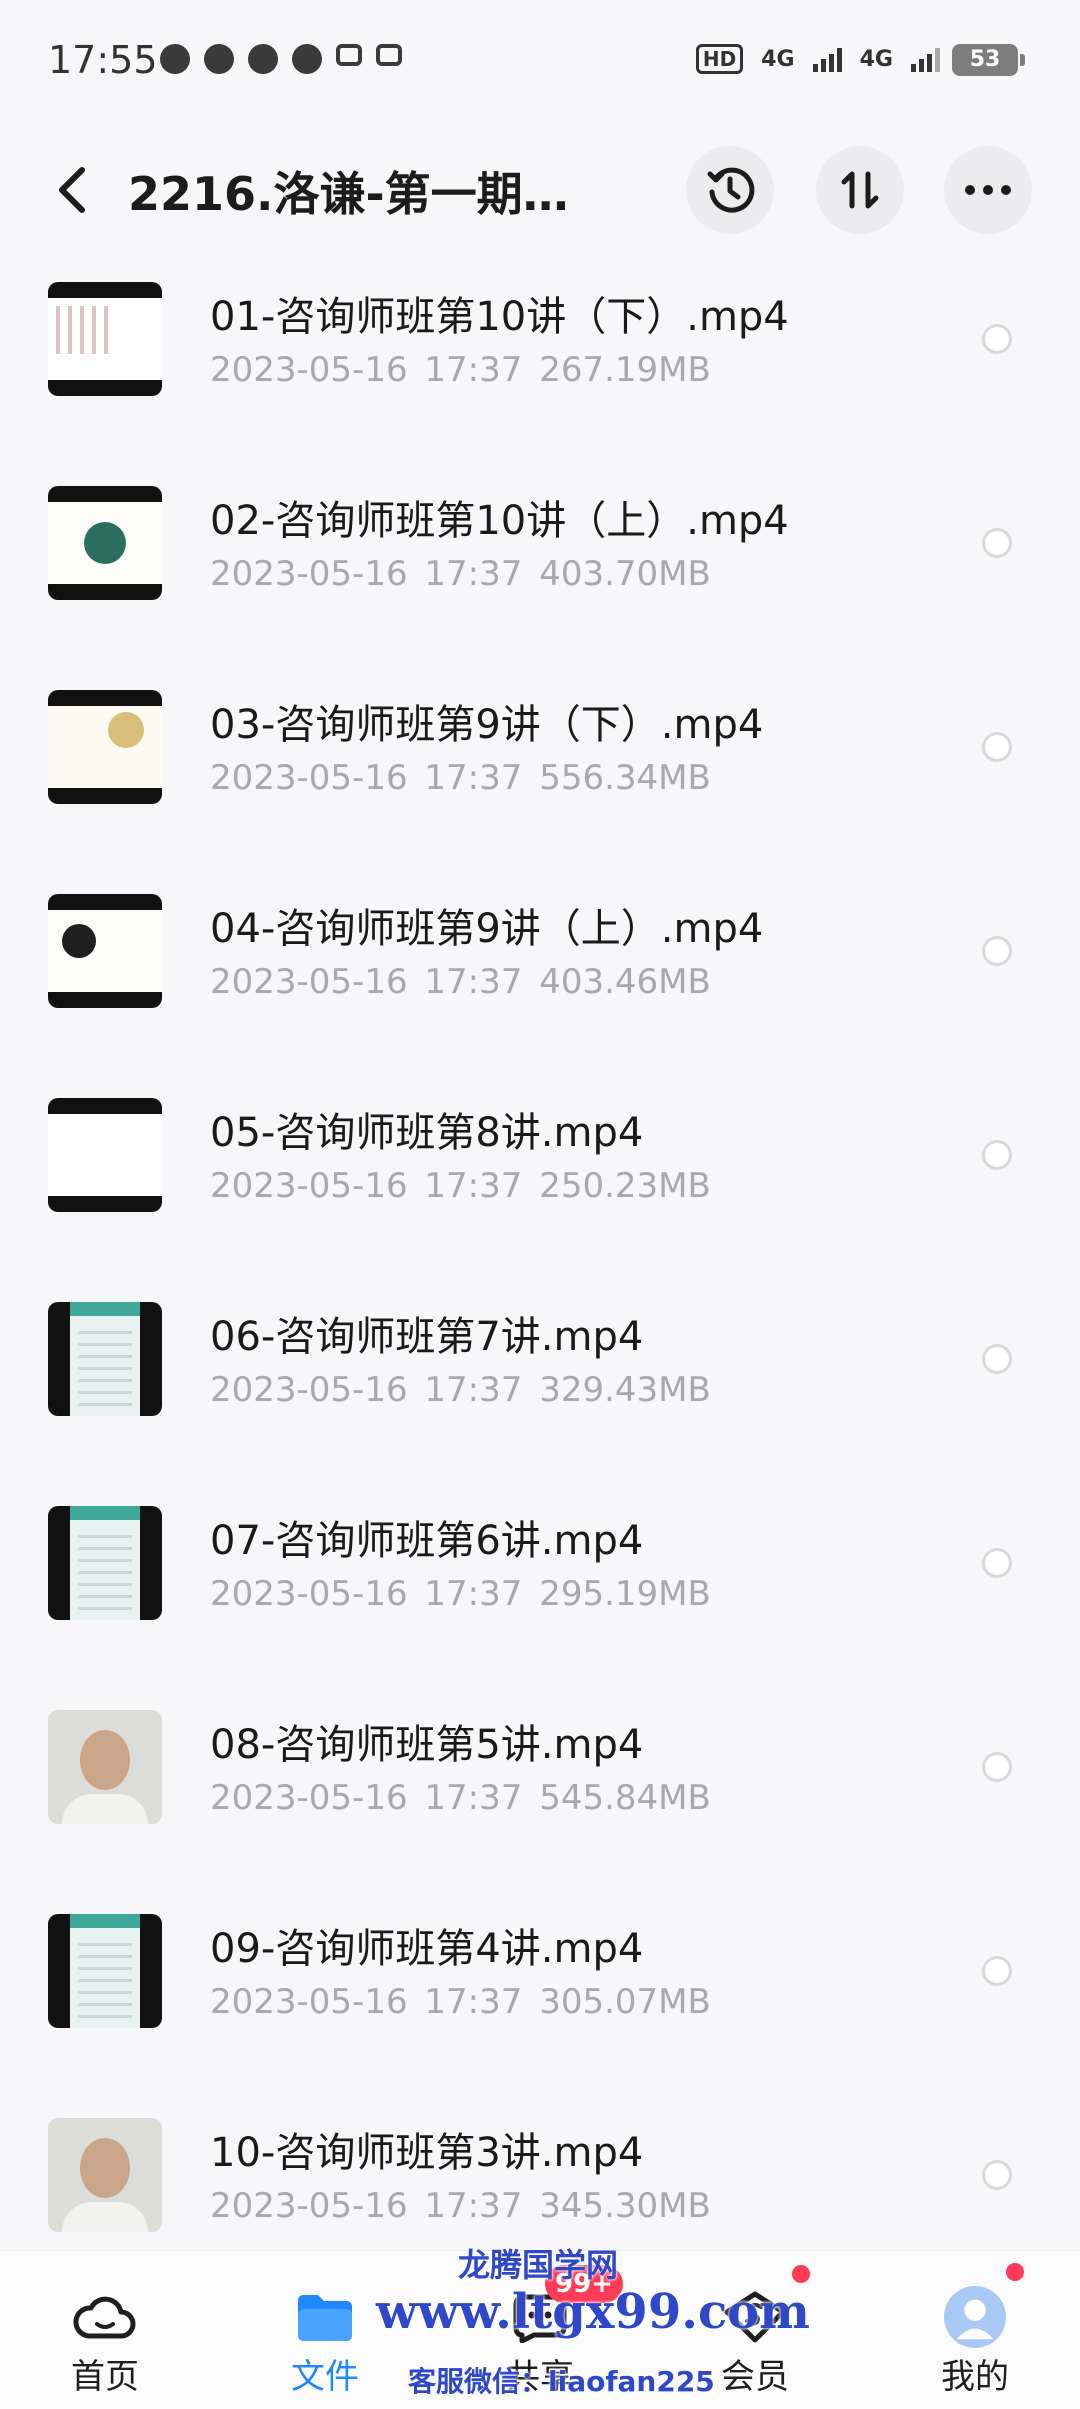 This screenshot has height=2409, width=1080. I want to click on nav-home: 首页, so click(105, 2330).